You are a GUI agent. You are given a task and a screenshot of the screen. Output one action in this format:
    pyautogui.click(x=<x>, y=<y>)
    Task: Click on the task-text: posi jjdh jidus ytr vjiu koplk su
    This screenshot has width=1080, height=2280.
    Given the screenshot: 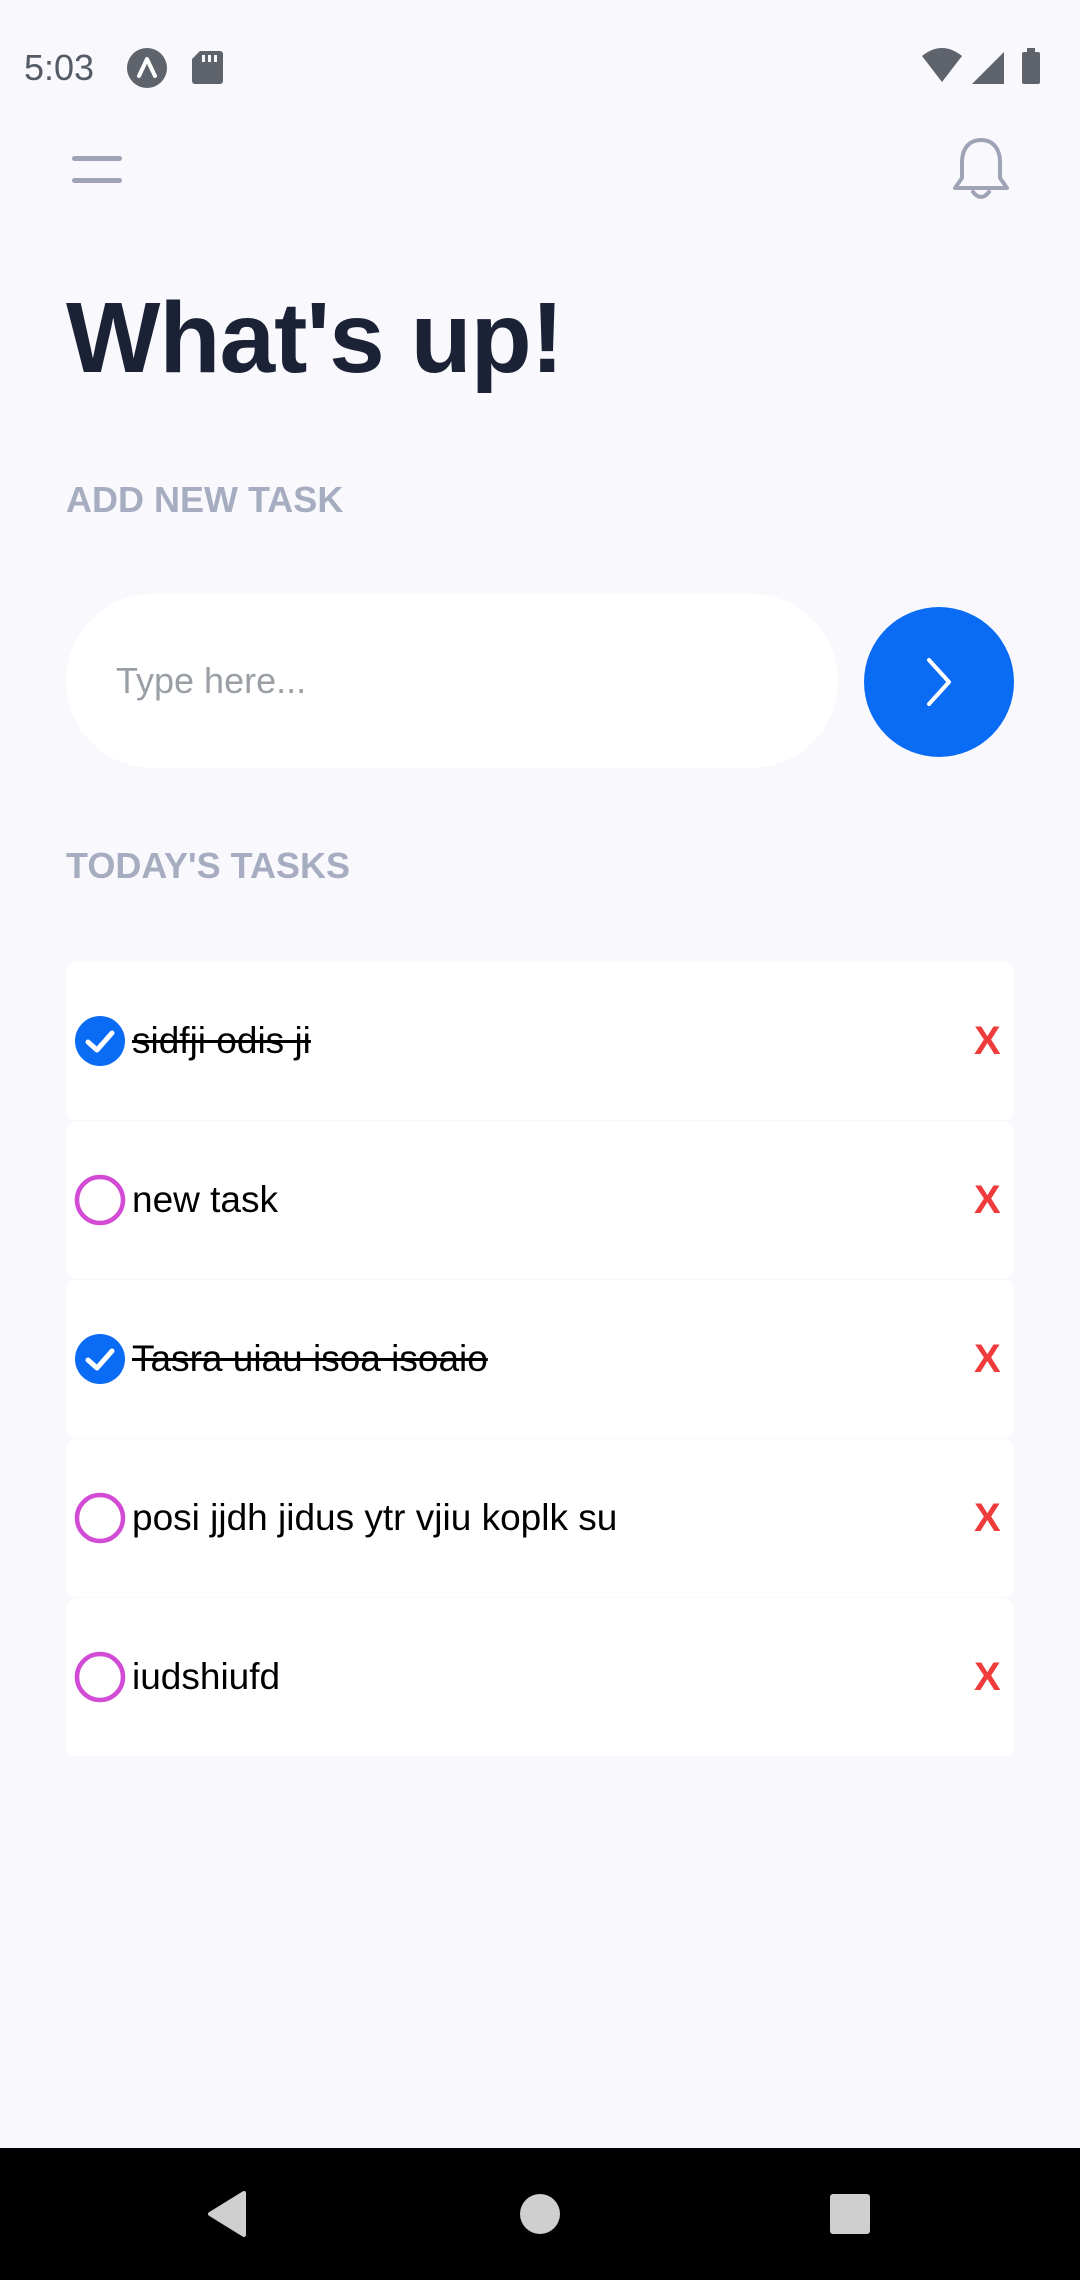 What is the action you would take?
    pyautogui.click(x=375, y=1517)
    